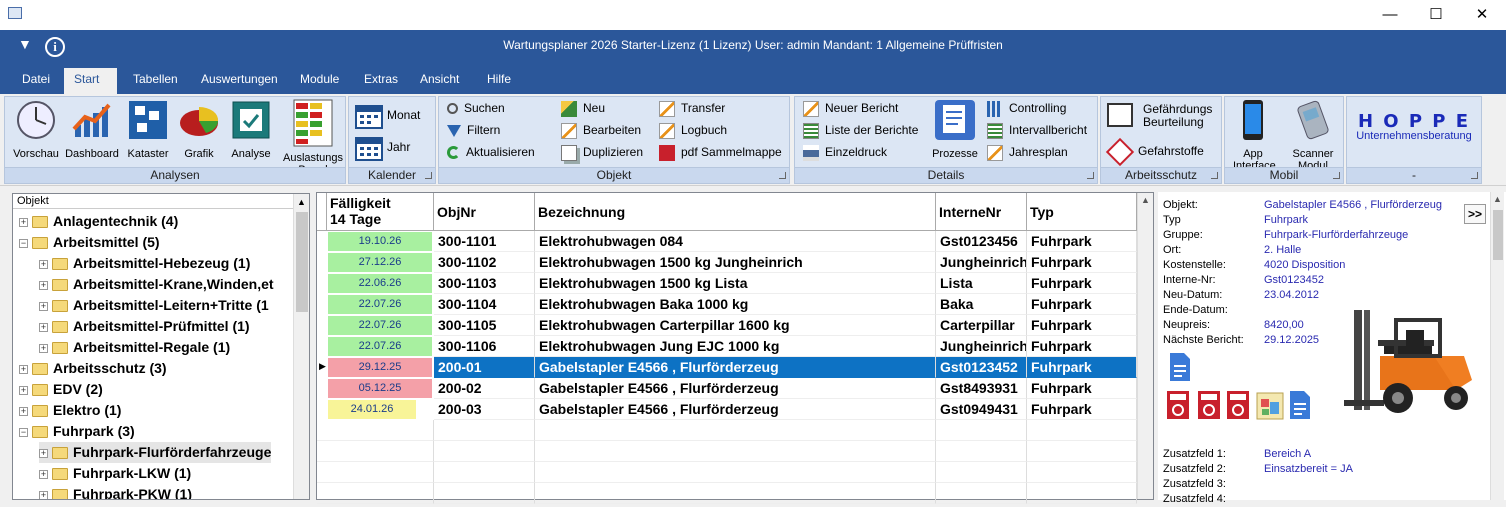 The image size is (1506, 507). Describe the element at coordinates (93, 368) in the screenshot. I see `tree-node: + Arbeitsschutz (3)` at that location.